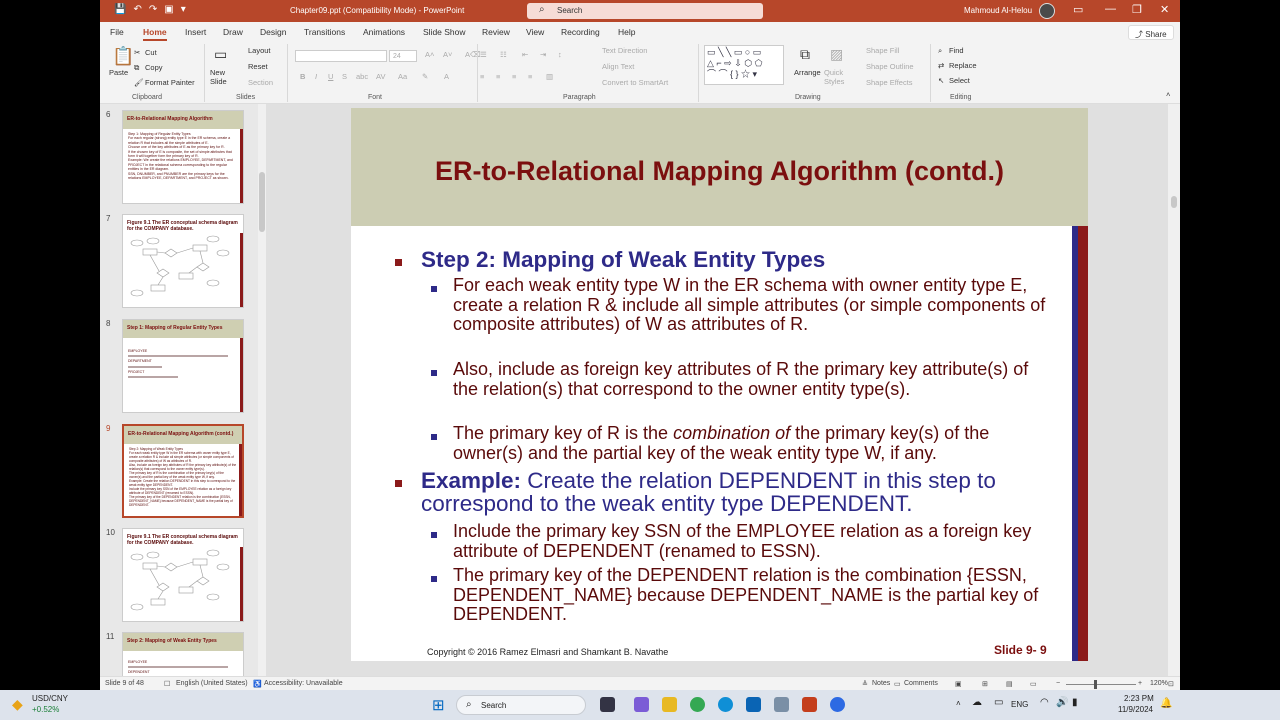 This screenshot has height=720, width=1280. I want to click on edge-icon, so click(725, 704).